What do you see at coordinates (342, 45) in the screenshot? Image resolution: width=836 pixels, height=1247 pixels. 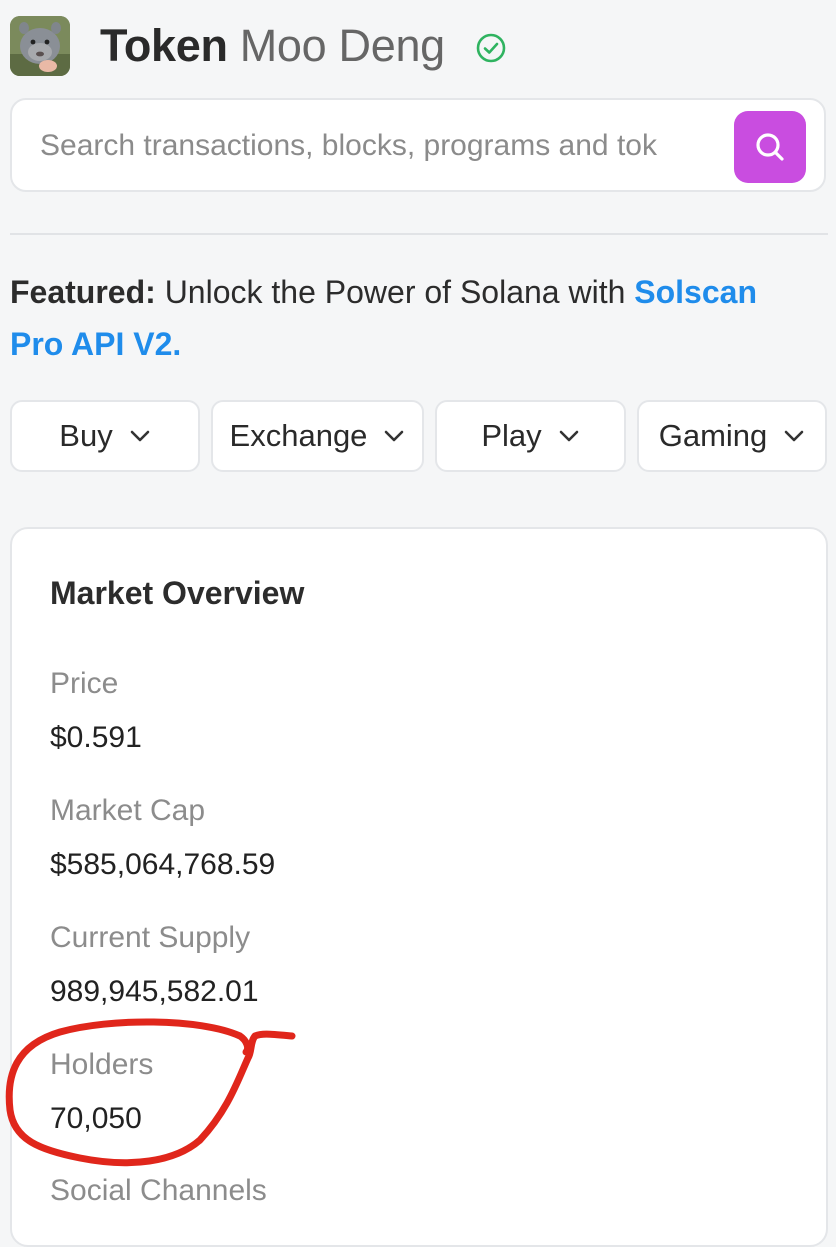 I see `token-name: Moo Deng` at bounding box center [342, 45].